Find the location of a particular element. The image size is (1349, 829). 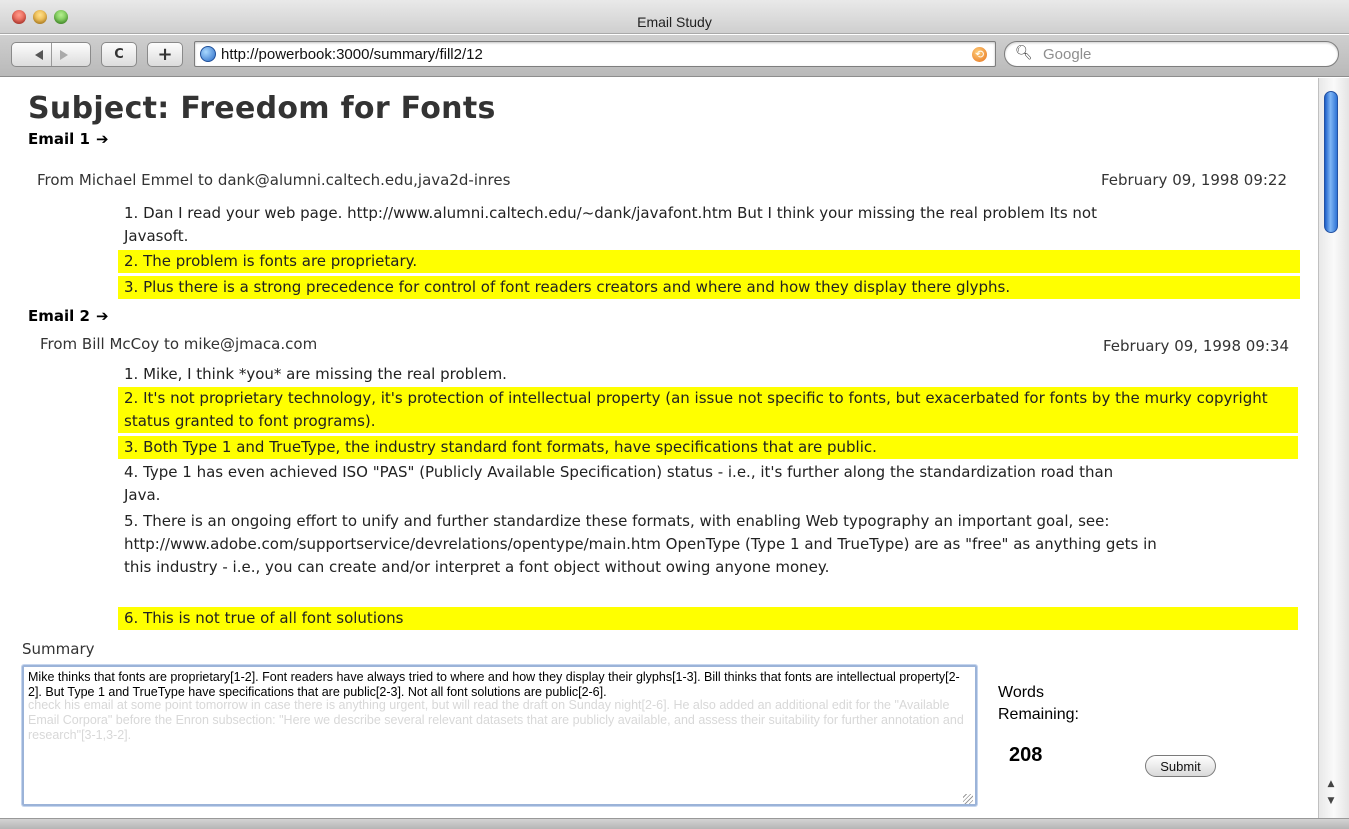

back-arrow-icon is located at coordinates (38, 54).